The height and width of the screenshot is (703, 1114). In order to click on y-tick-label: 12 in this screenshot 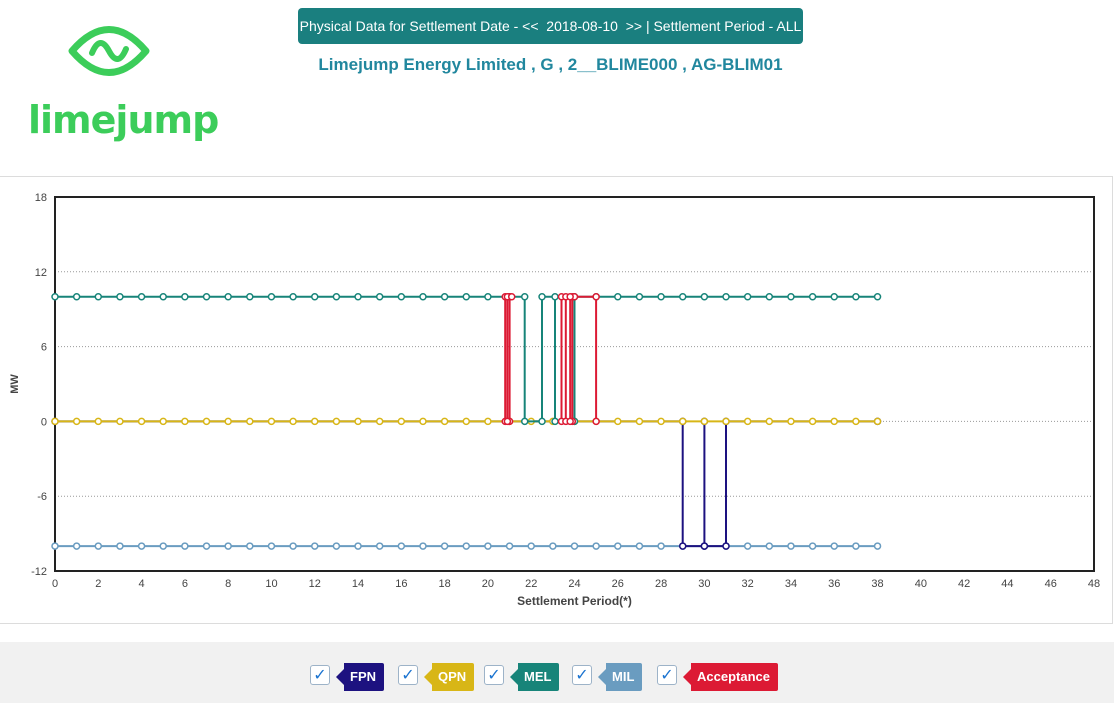, I will do `click(41, 273)`.